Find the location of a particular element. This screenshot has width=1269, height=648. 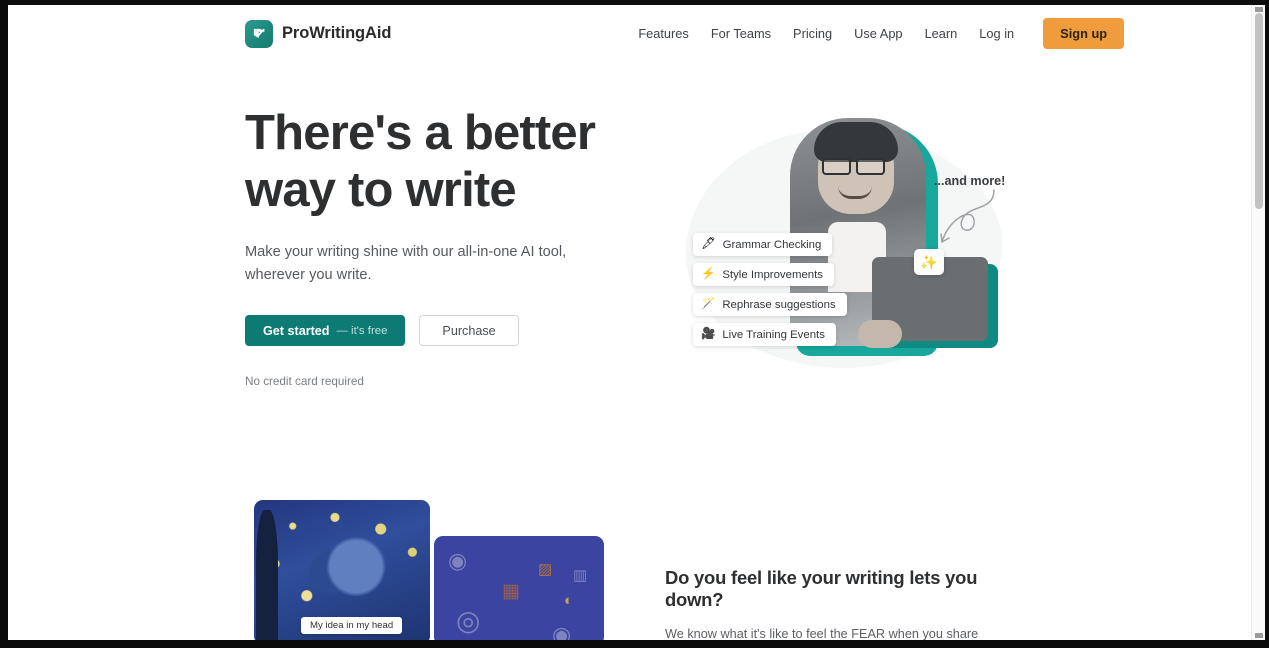

glasses-lens-right is located at coordinates (870, 166).